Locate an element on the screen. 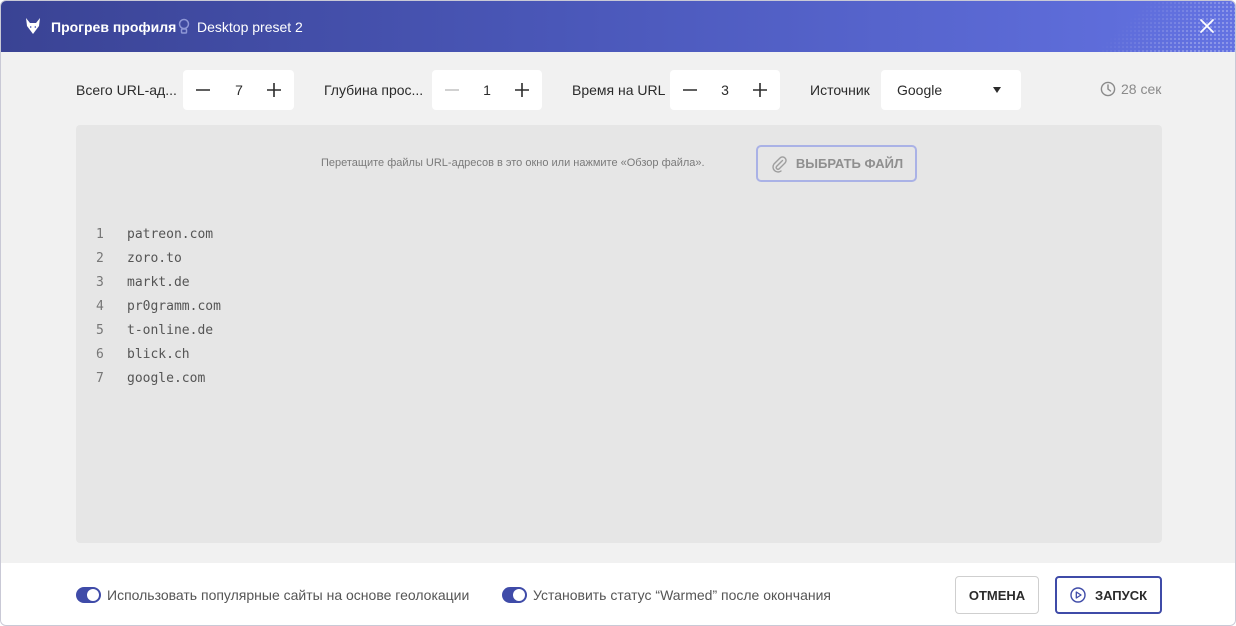 This screenshot has width=1236, height=626. line-number: 4 is located at coordinates (100, 306).